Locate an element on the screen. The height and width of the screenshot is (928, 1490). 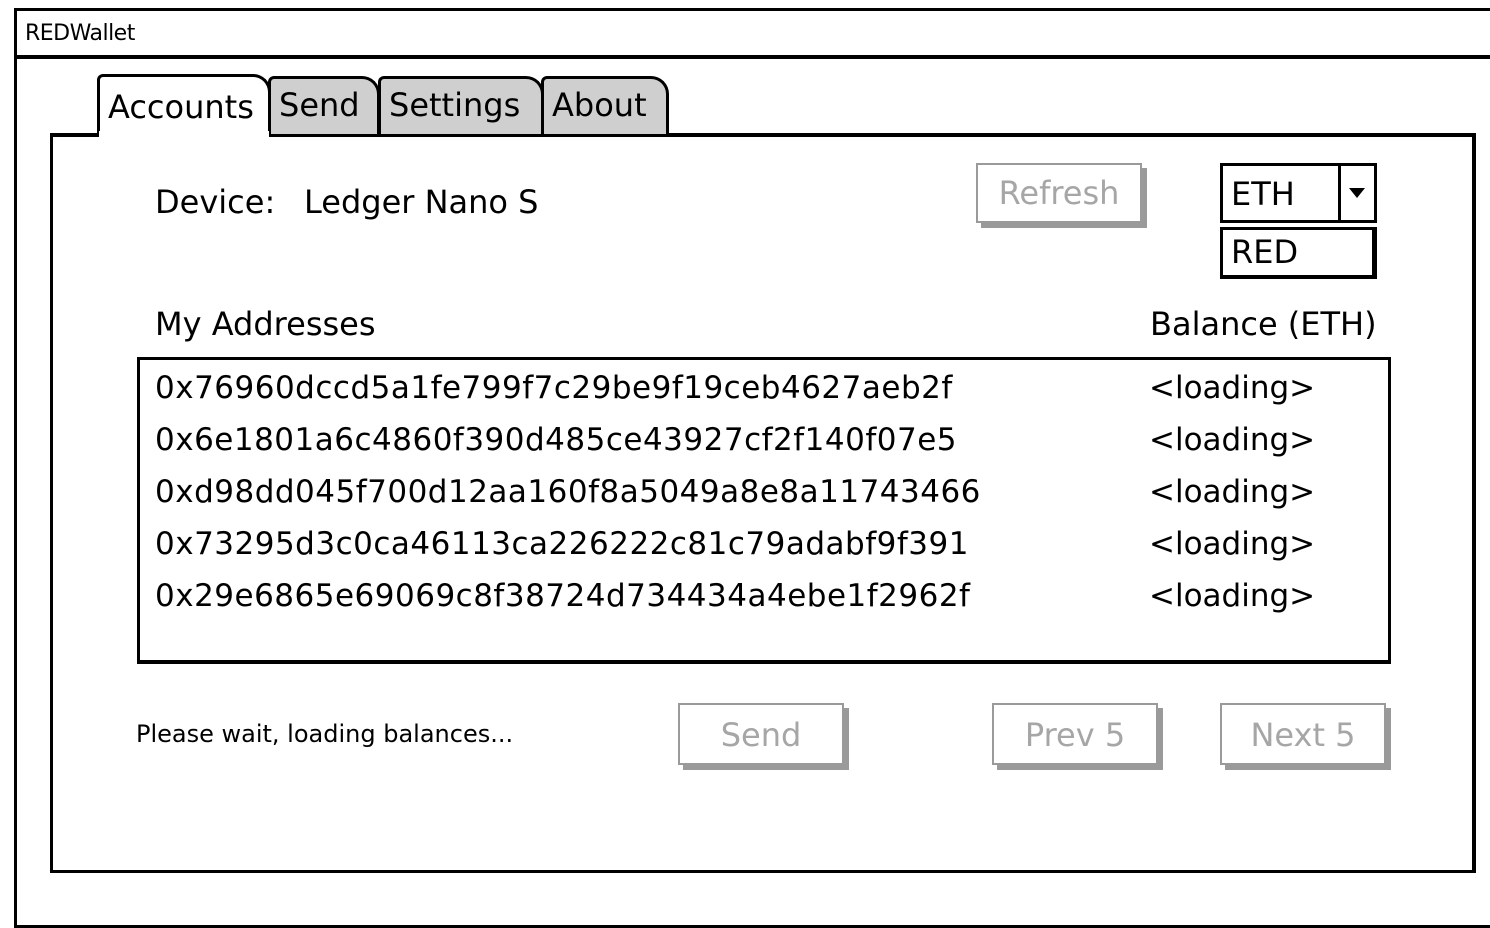
tab-settings-label: Settings is located at coordinates (455, 105).